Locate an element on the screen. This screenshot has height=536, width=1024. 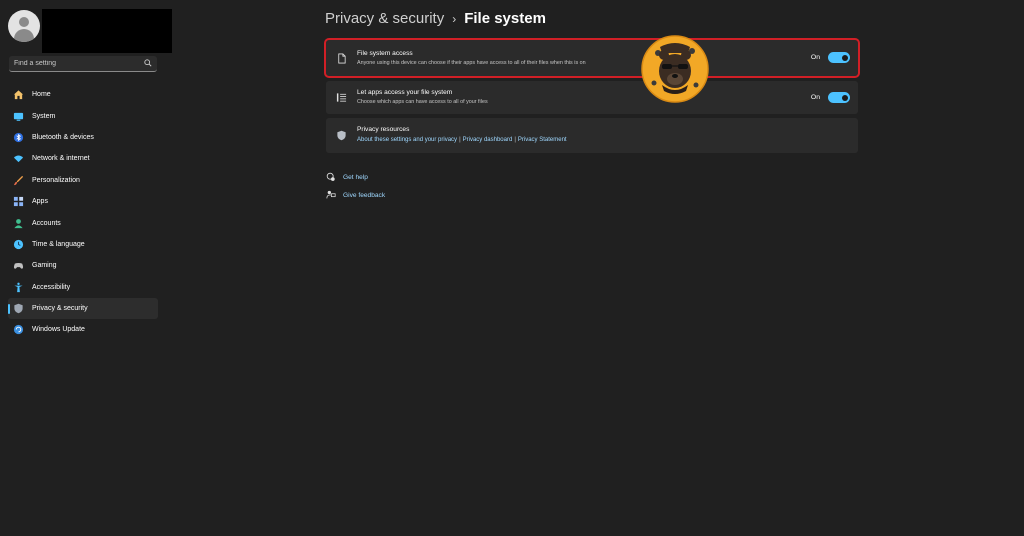
bluetooth-icon is located at coordinates (18, 137).